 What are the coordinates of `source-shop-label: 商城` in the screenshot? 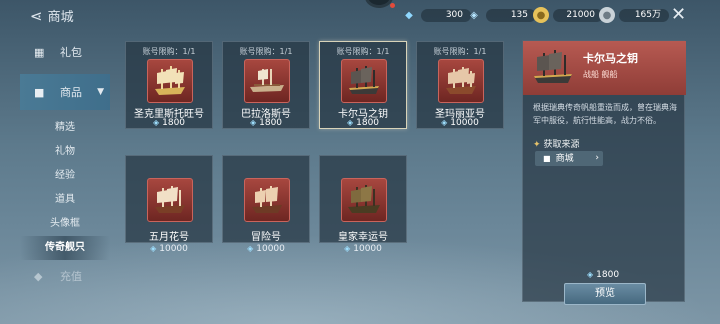 It's located at (564, 159).